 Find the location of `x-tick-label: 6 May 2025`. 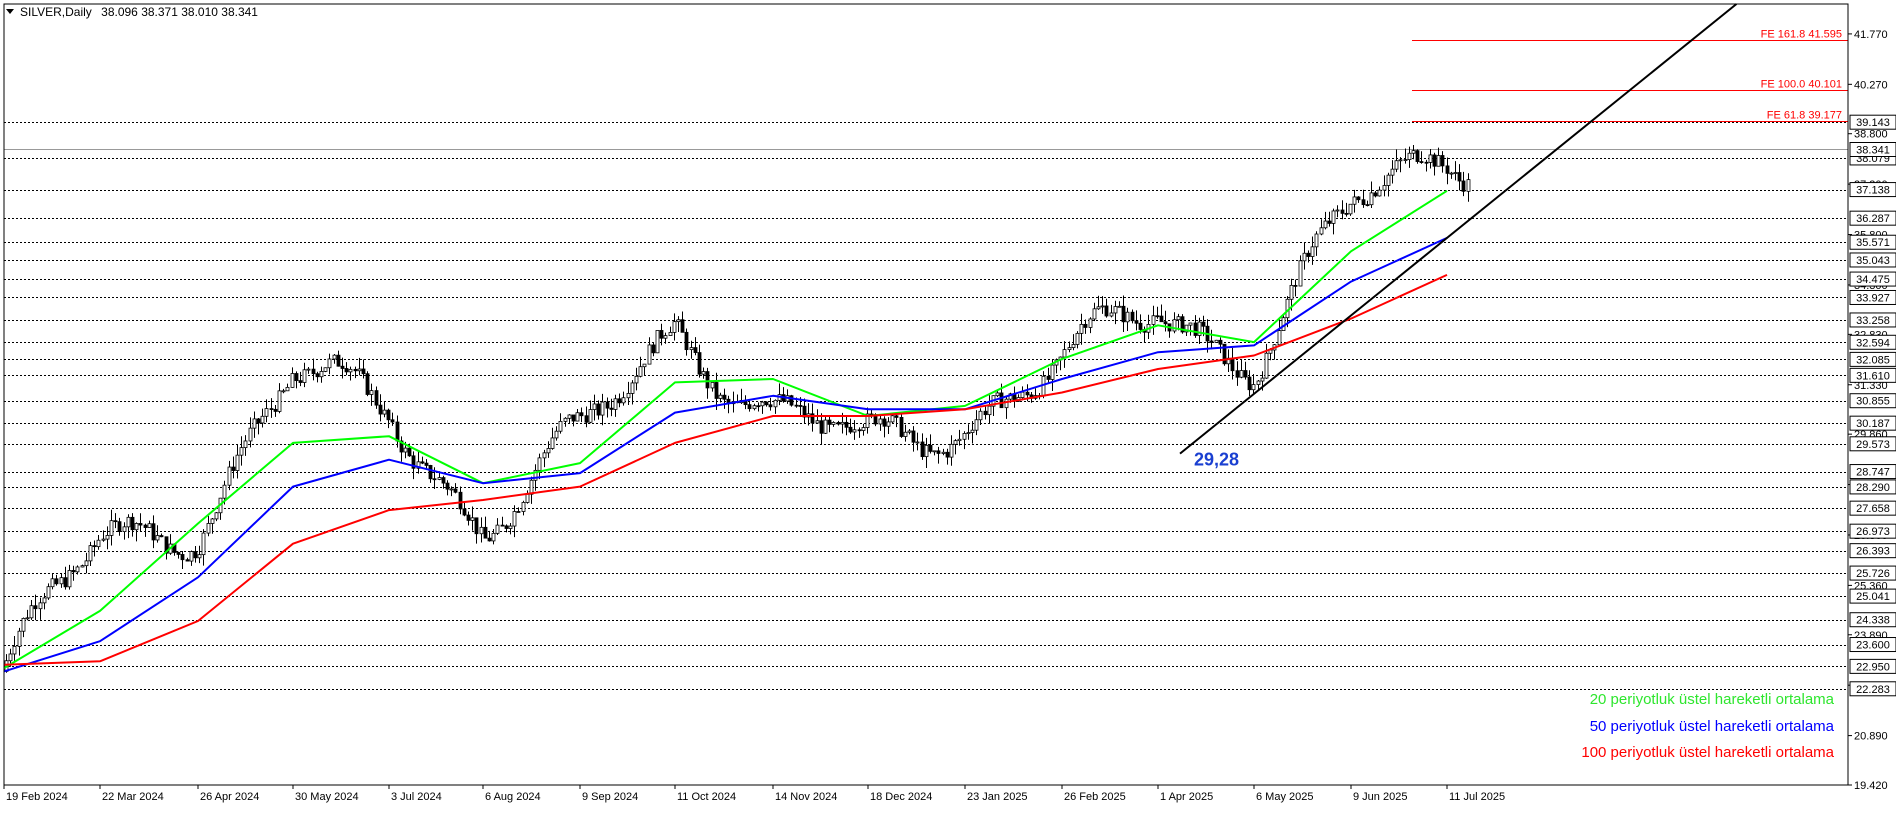

x-tick-label: 6 May 2025 is located at coordinates (1284, 797).